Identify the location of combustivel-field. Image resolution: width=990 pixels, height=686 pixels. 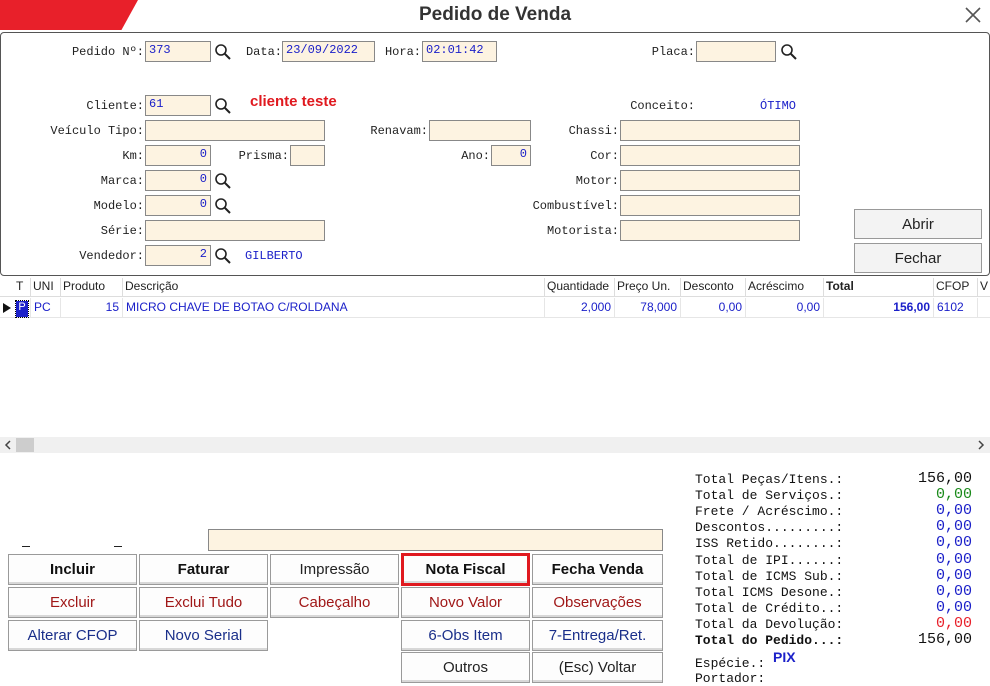
(710, 205).